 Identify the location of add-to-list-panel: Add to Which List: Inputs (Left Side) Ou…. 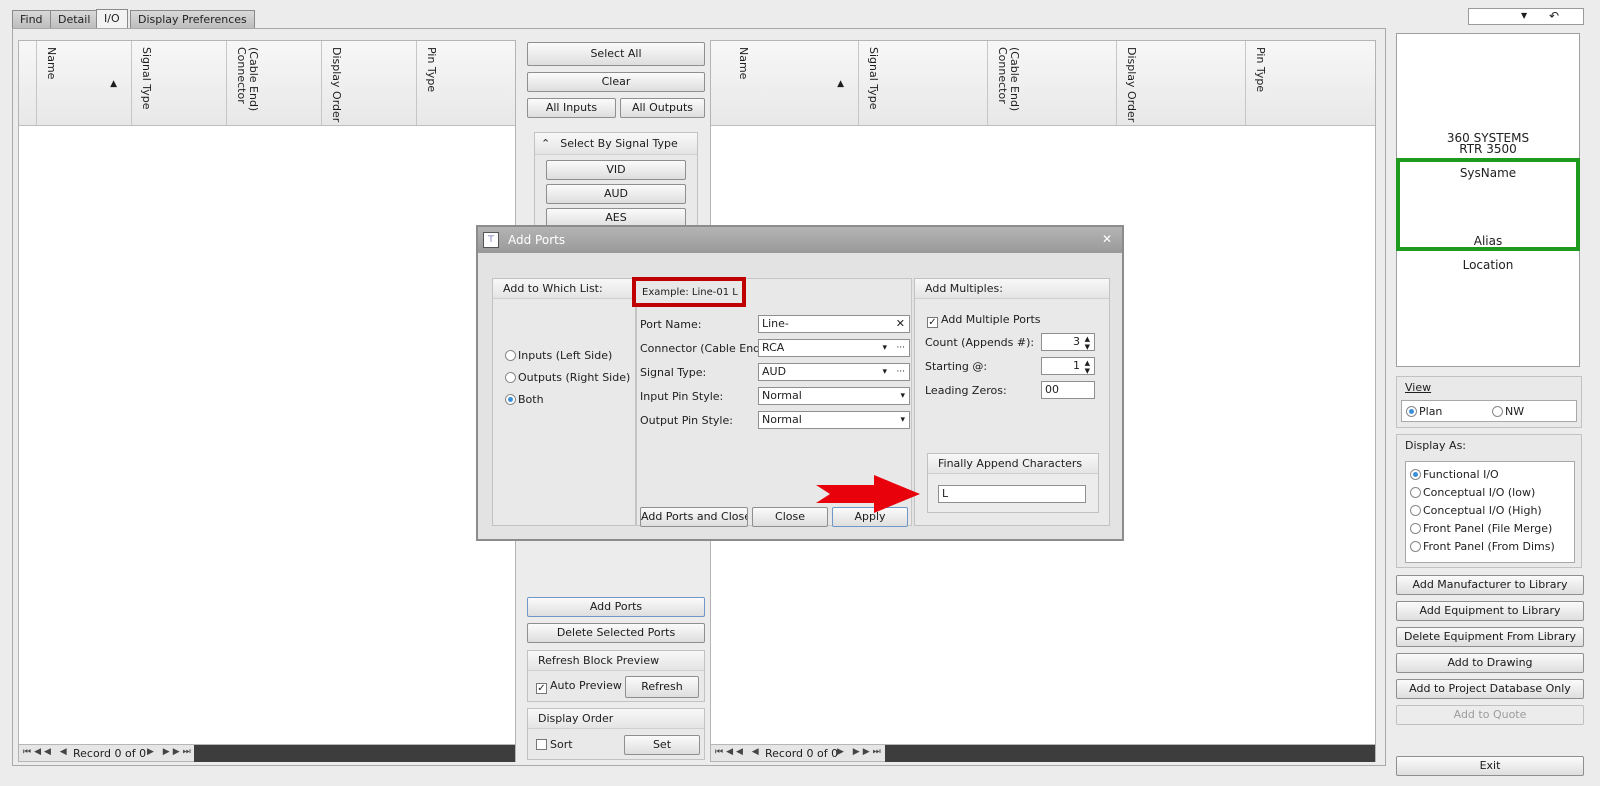
(564, 402).